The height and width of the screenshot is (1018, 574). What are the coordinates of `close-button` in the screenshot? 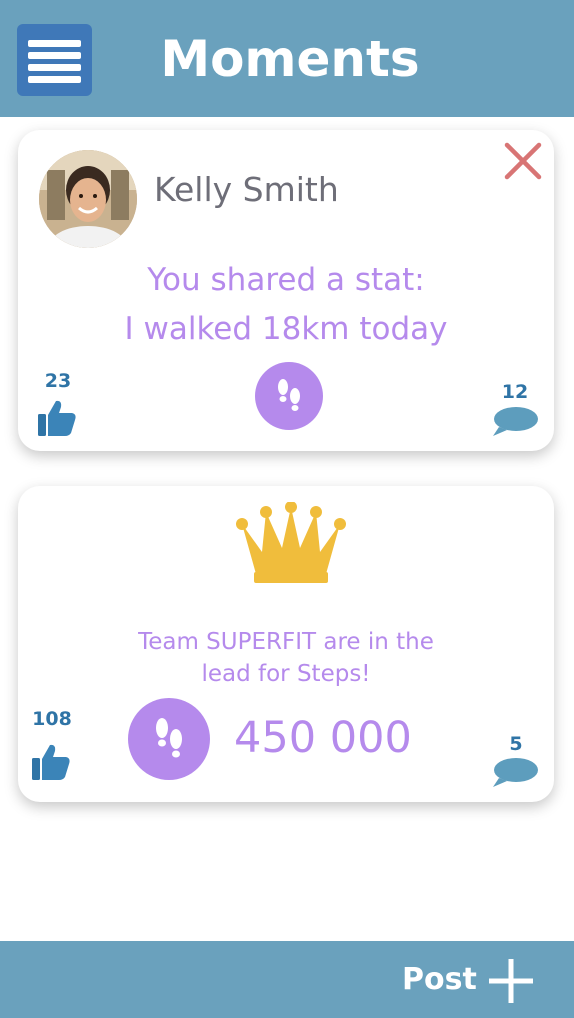 It's located at (523, 161).